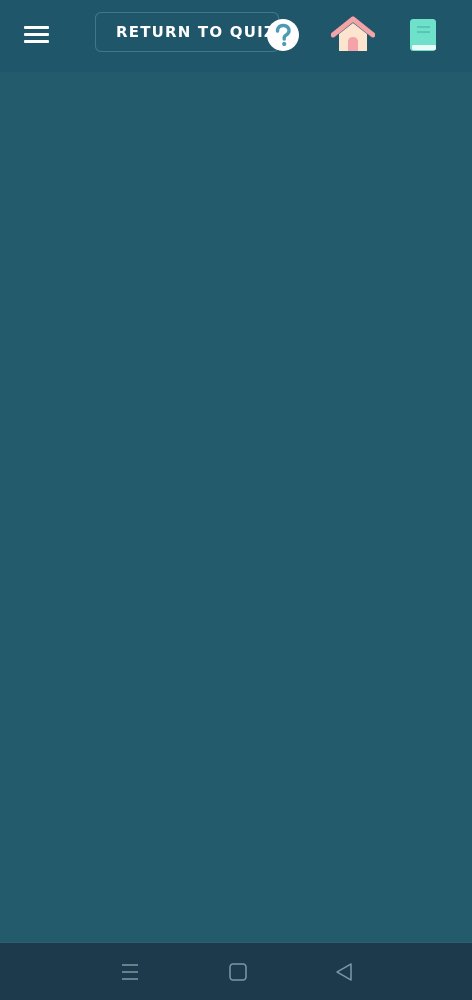  I want to click on top-app-bar: RETURN TO QUIZ, so click(236, 36).